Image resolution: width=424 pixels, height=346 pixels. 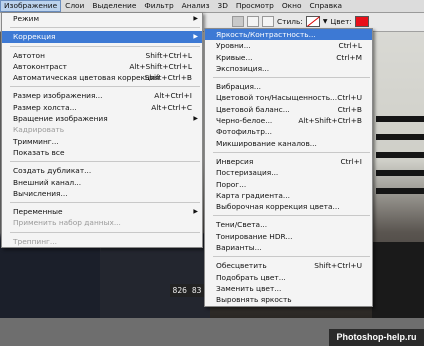 I want to click on image-menu-item: Вращение изображения ▶, so click(x=102, y=118).